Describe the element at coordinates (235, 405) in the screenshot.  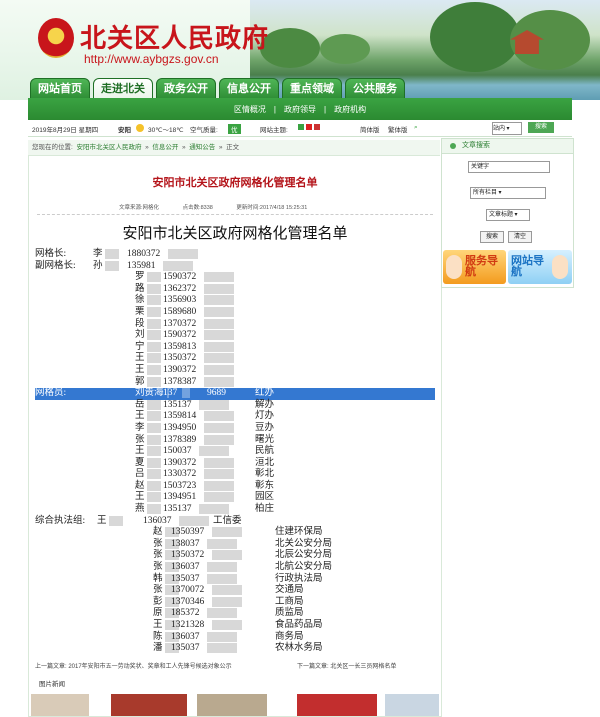
I see `roster-line: 岳 135137 解办` at that location.